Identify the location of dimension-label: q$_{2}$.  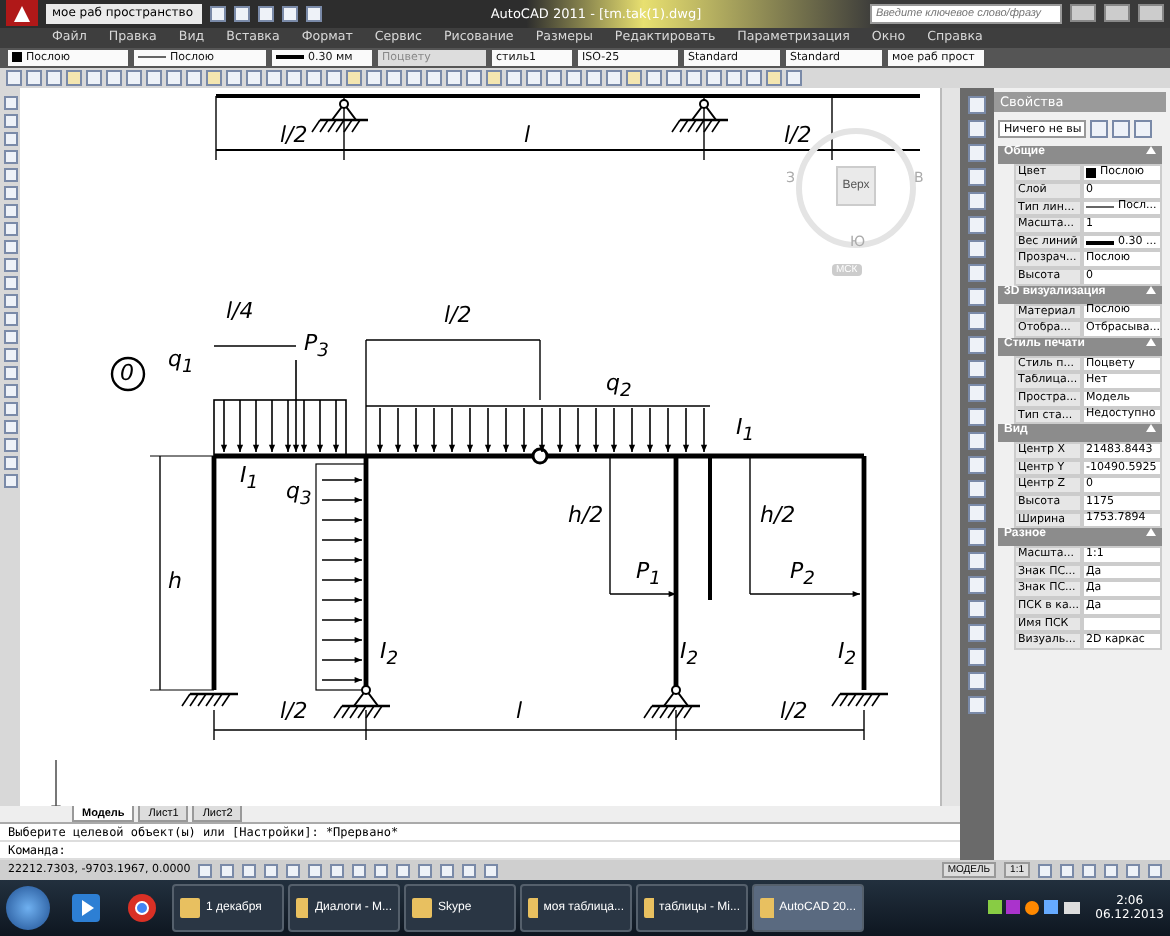
(619, 387).